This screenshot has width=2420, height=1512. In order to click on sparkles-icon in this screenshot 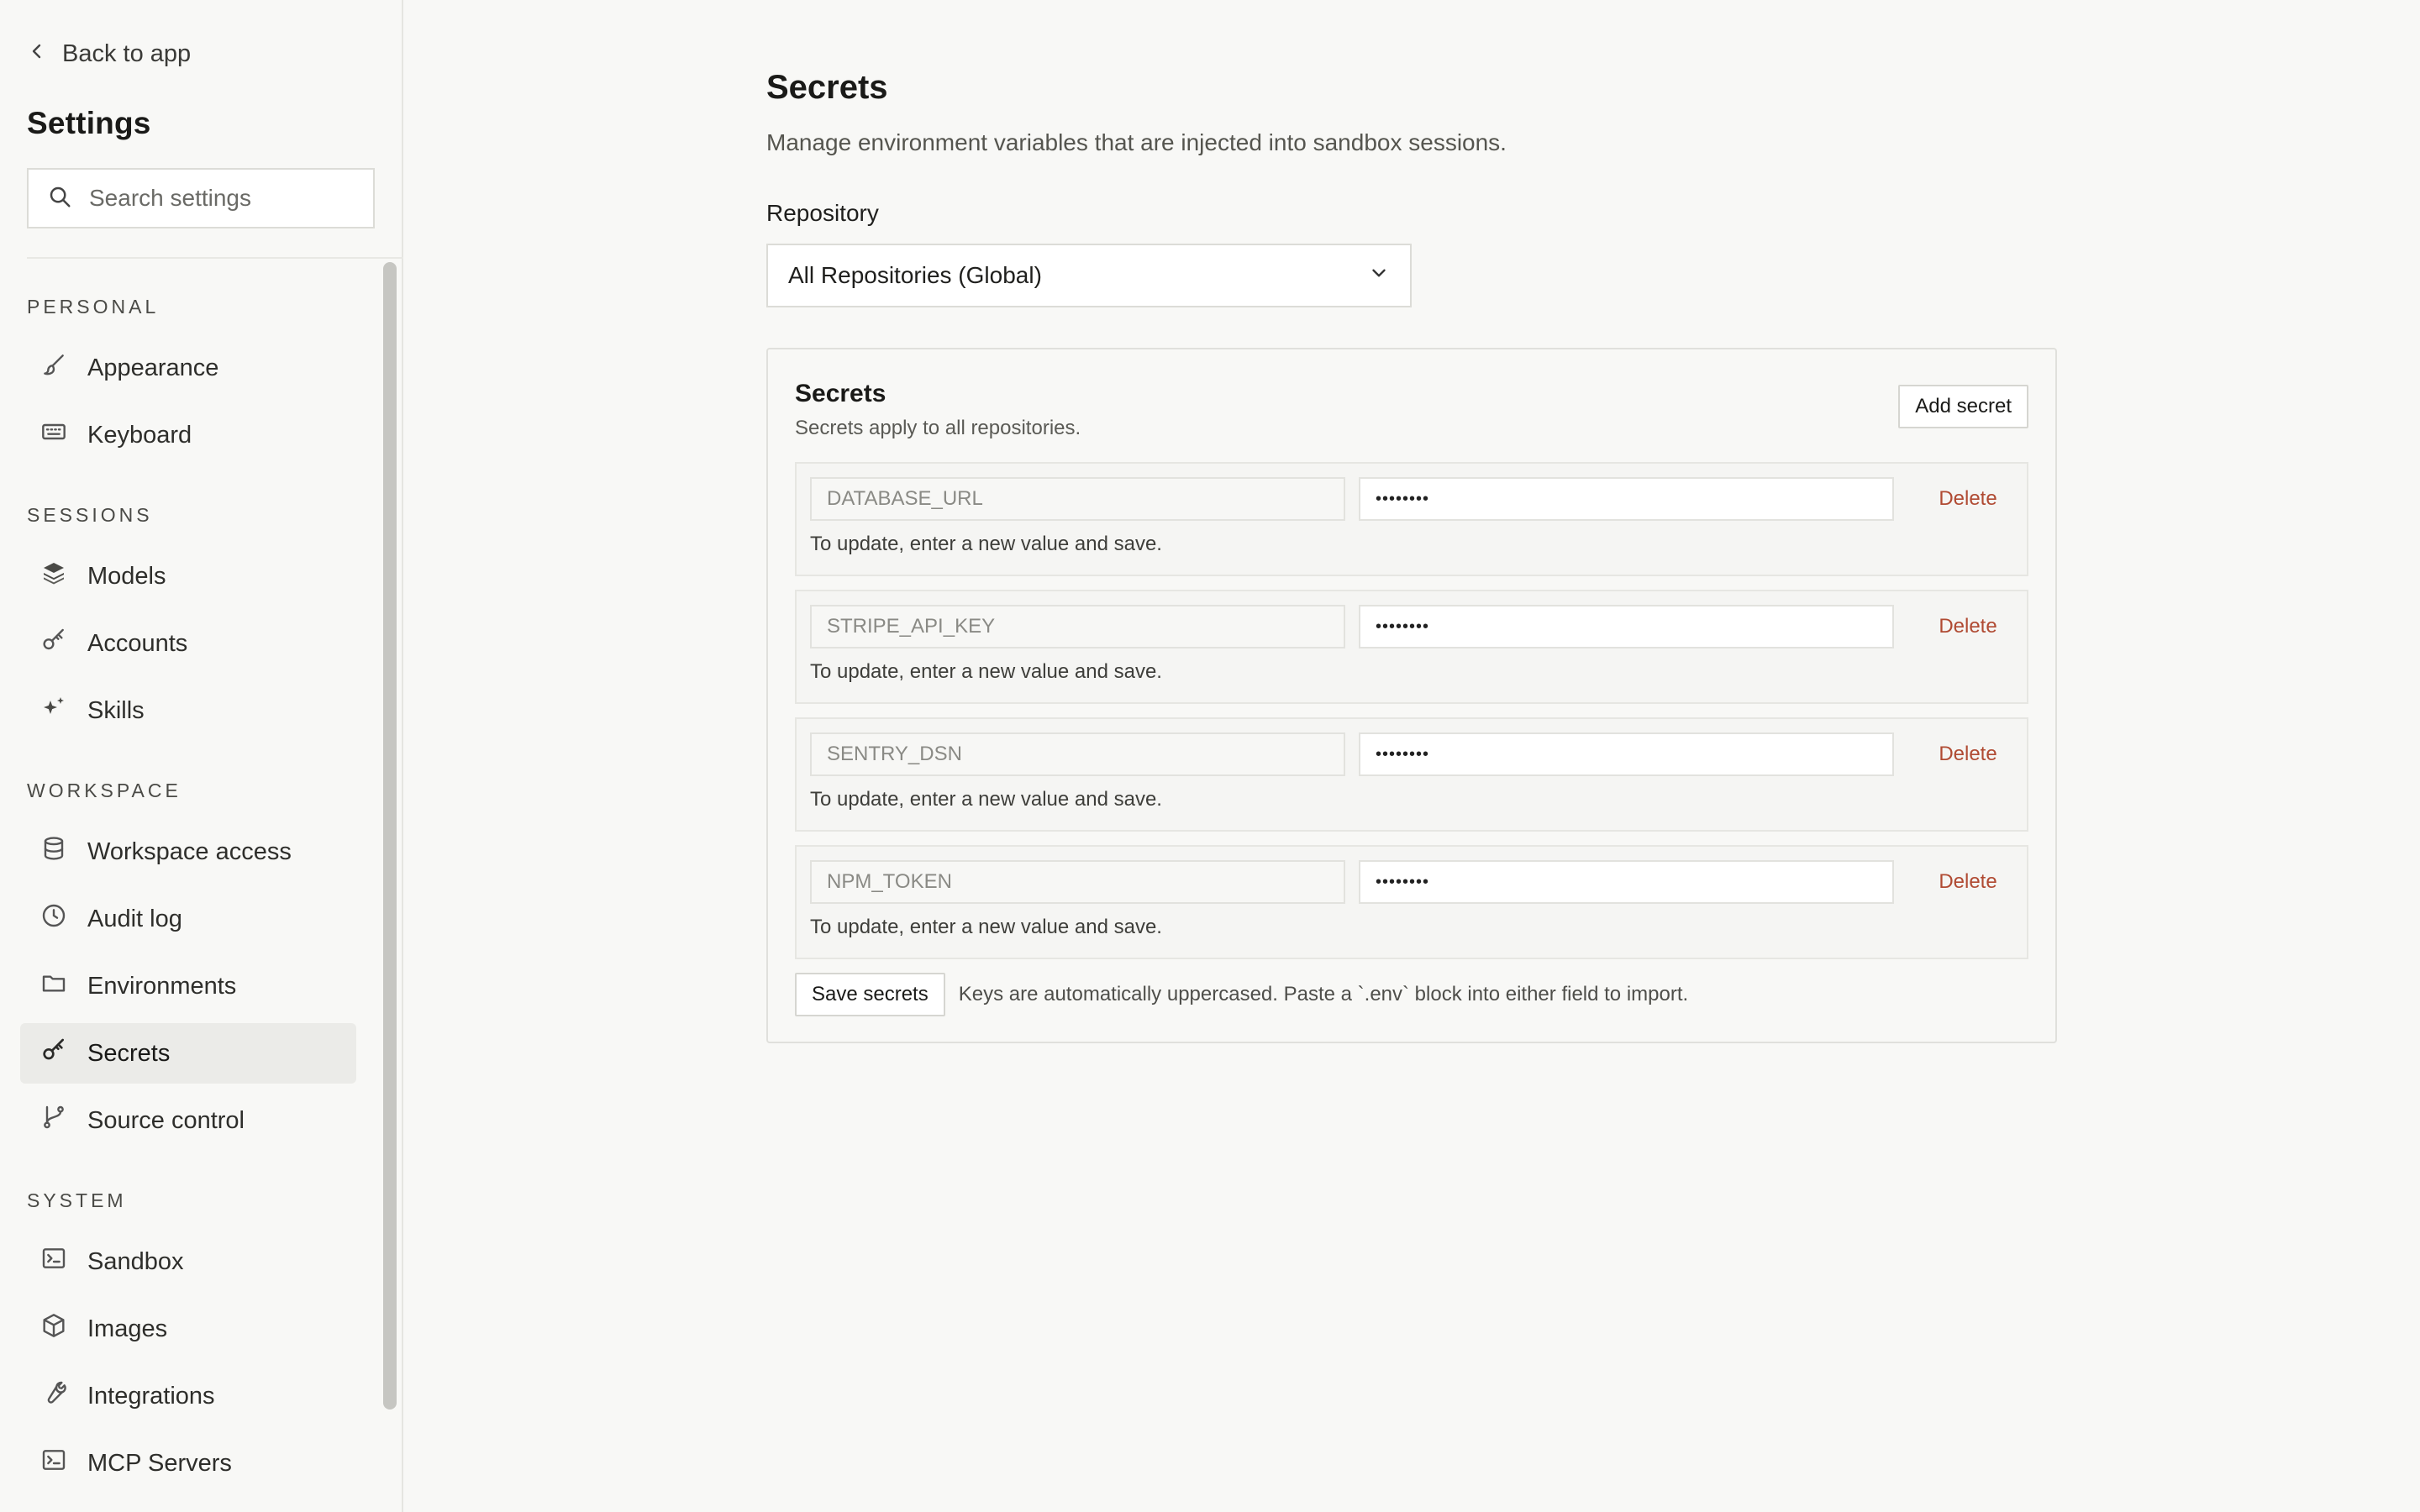, I will do `click(53, 710)`.